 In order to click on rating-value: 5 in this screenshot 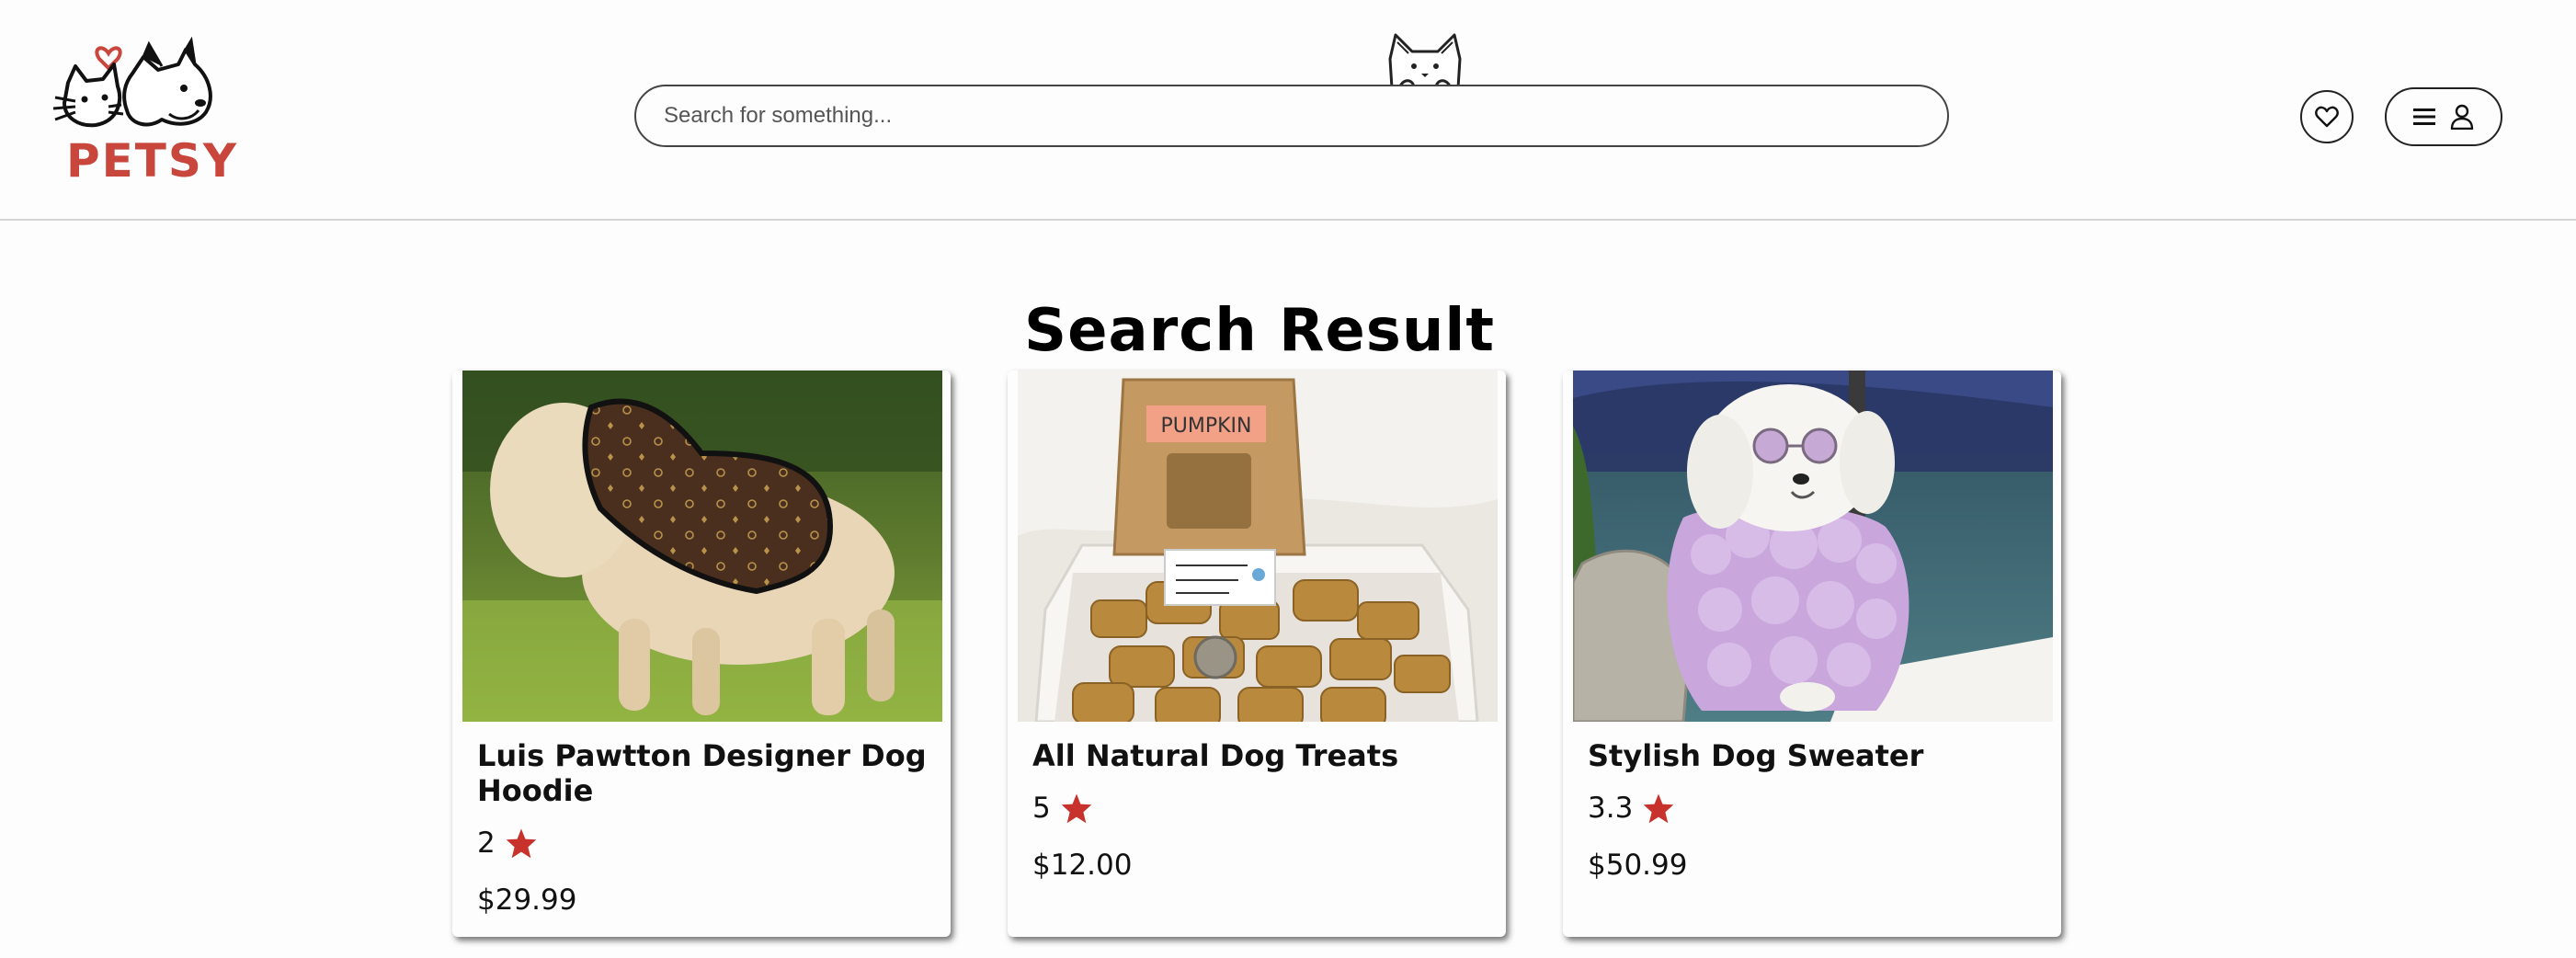, I will do `click(1041, 808)`.